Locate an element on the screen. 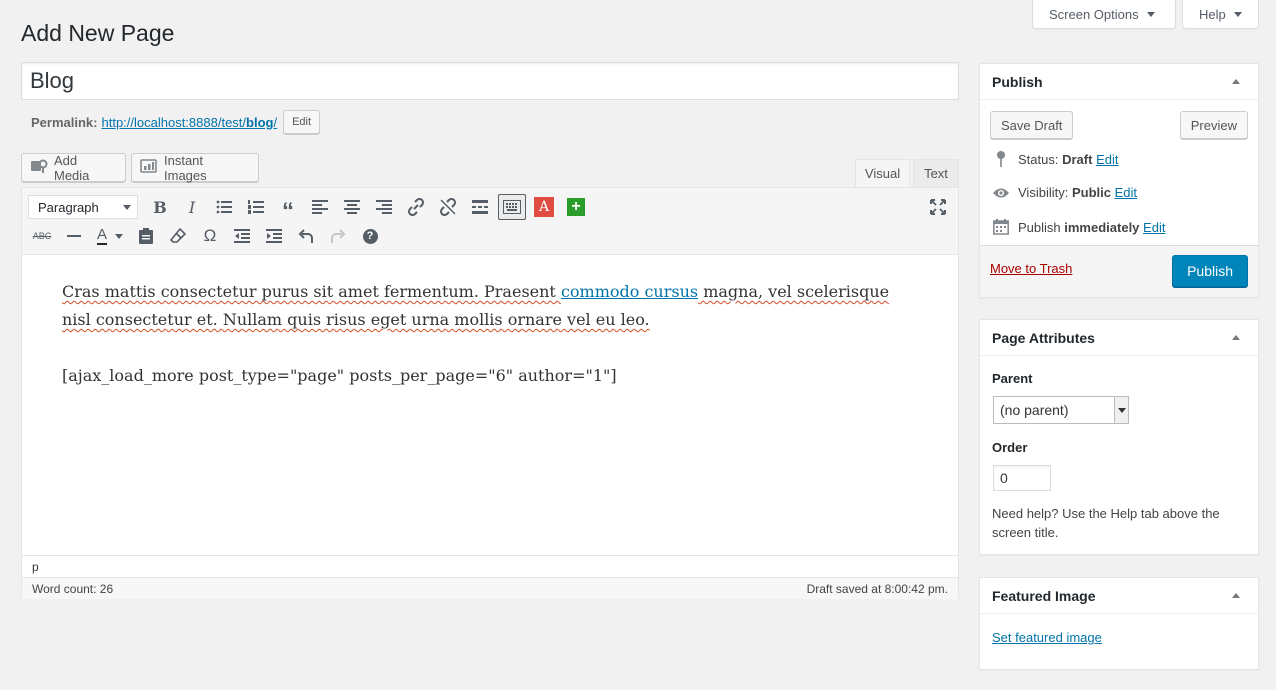 Image resolution: width=1276 pixels, height=690 pixels. format-select: Paragraph is located at coordinates (83, 207).